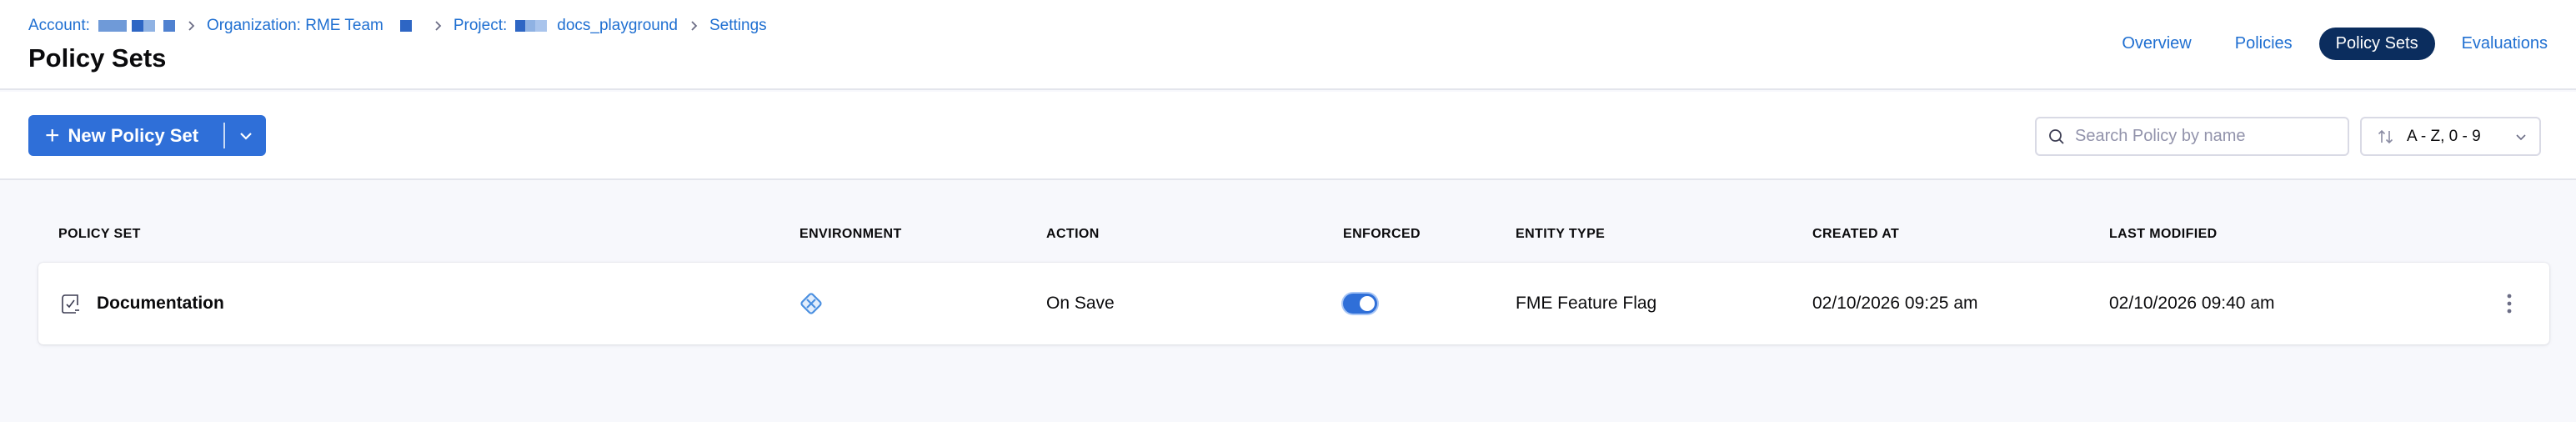 The width and height of the screenshot is (2576, 422). Describe the element at coordinates (70, 304) in the screenshot. I see `policy-document-icon` at that location.